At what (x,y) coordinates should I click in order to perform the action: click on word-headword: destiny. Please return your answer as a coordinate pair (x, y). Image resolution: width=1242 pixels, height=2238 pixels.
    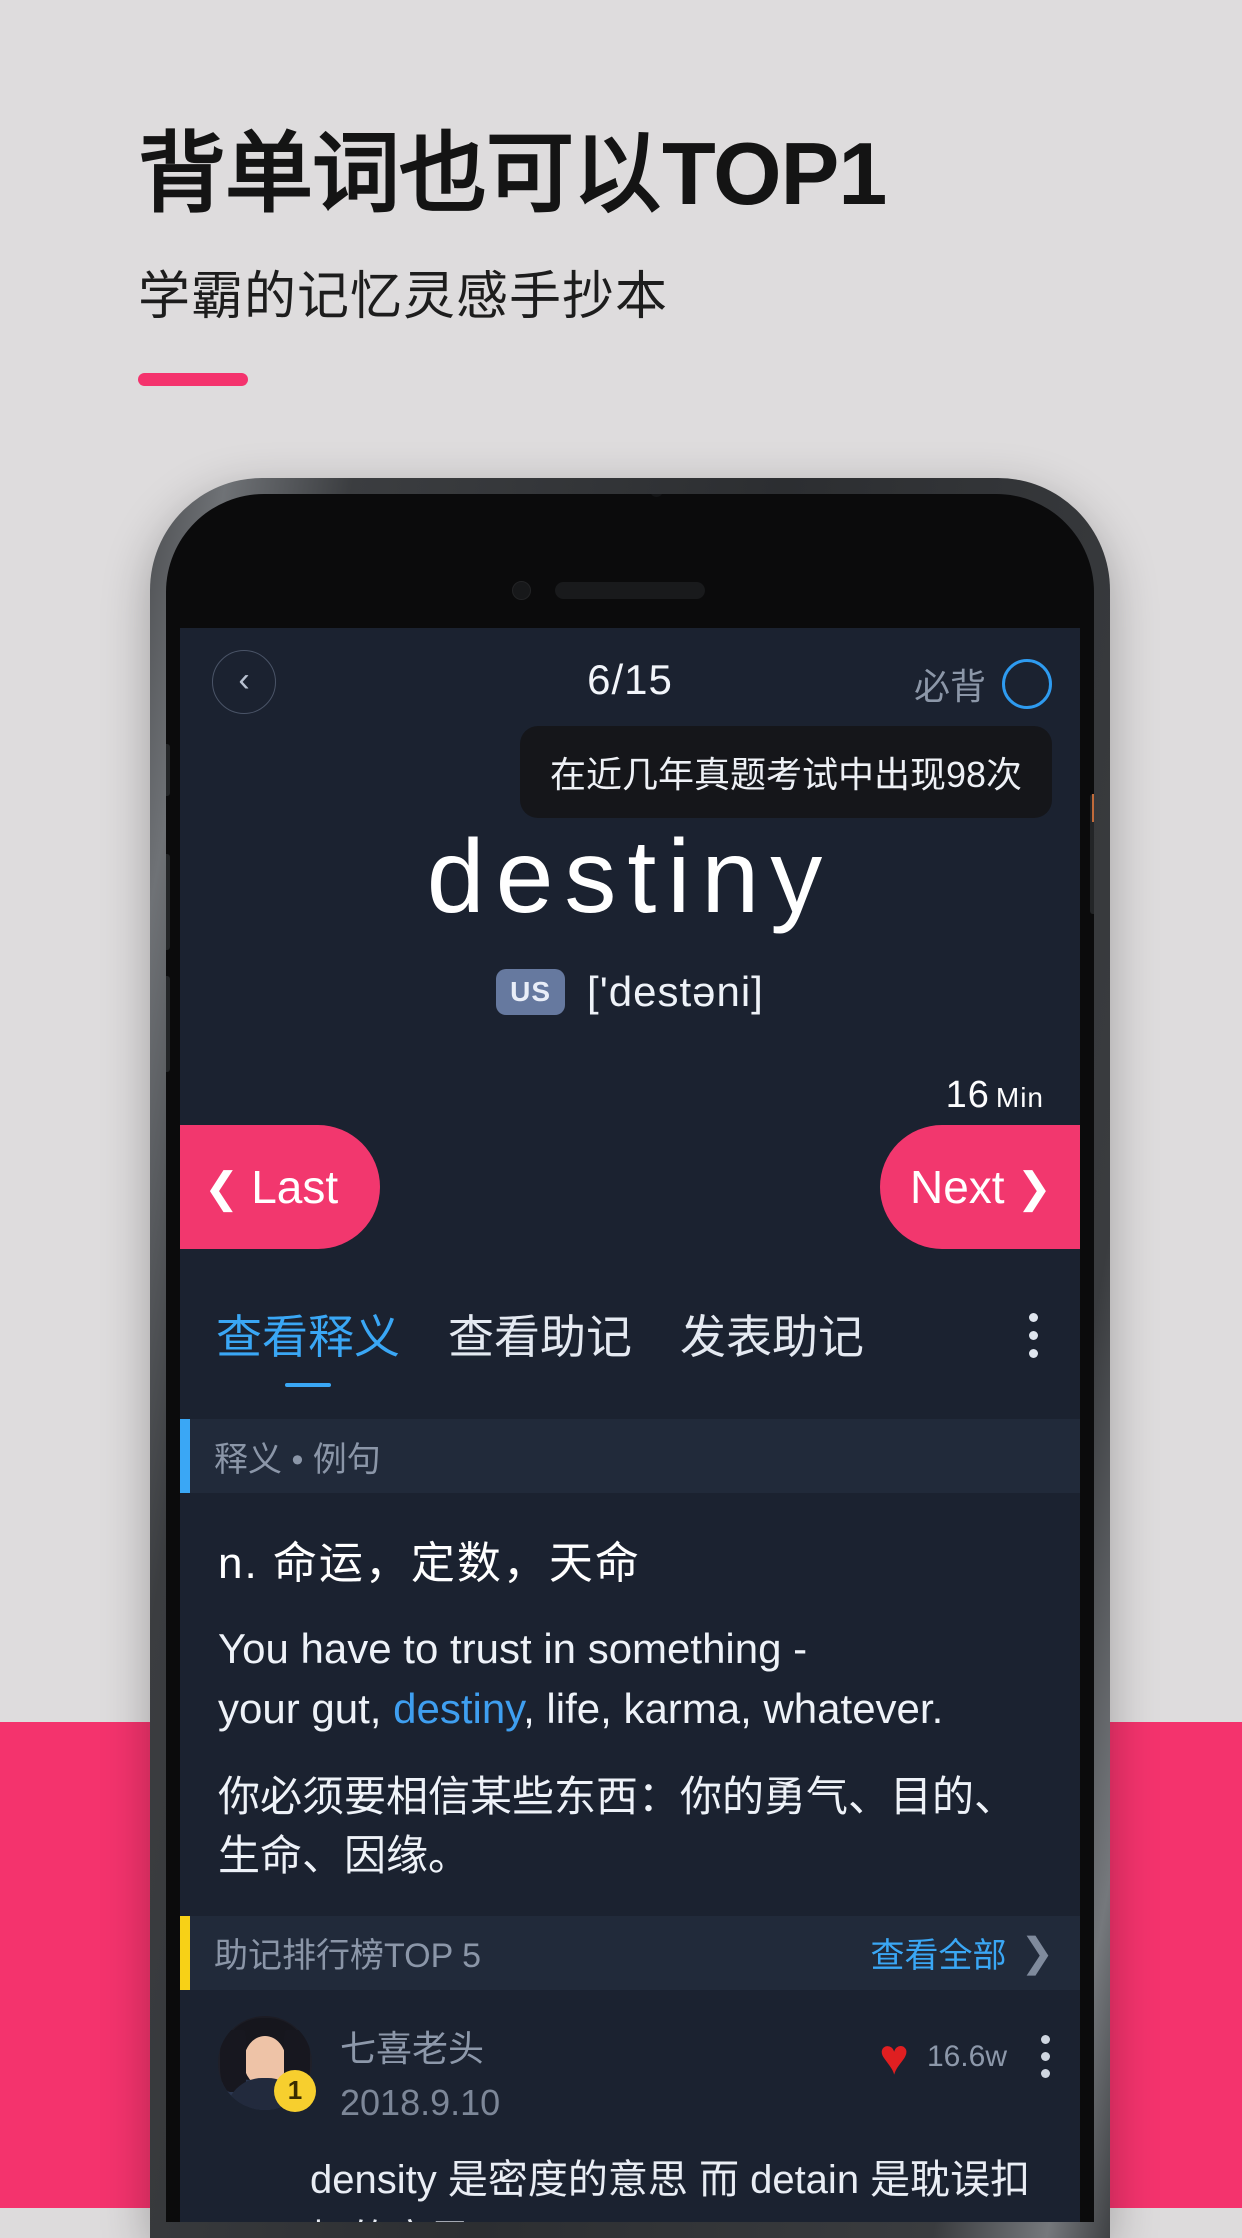
    Looking at the image, I should click on (630, 877).